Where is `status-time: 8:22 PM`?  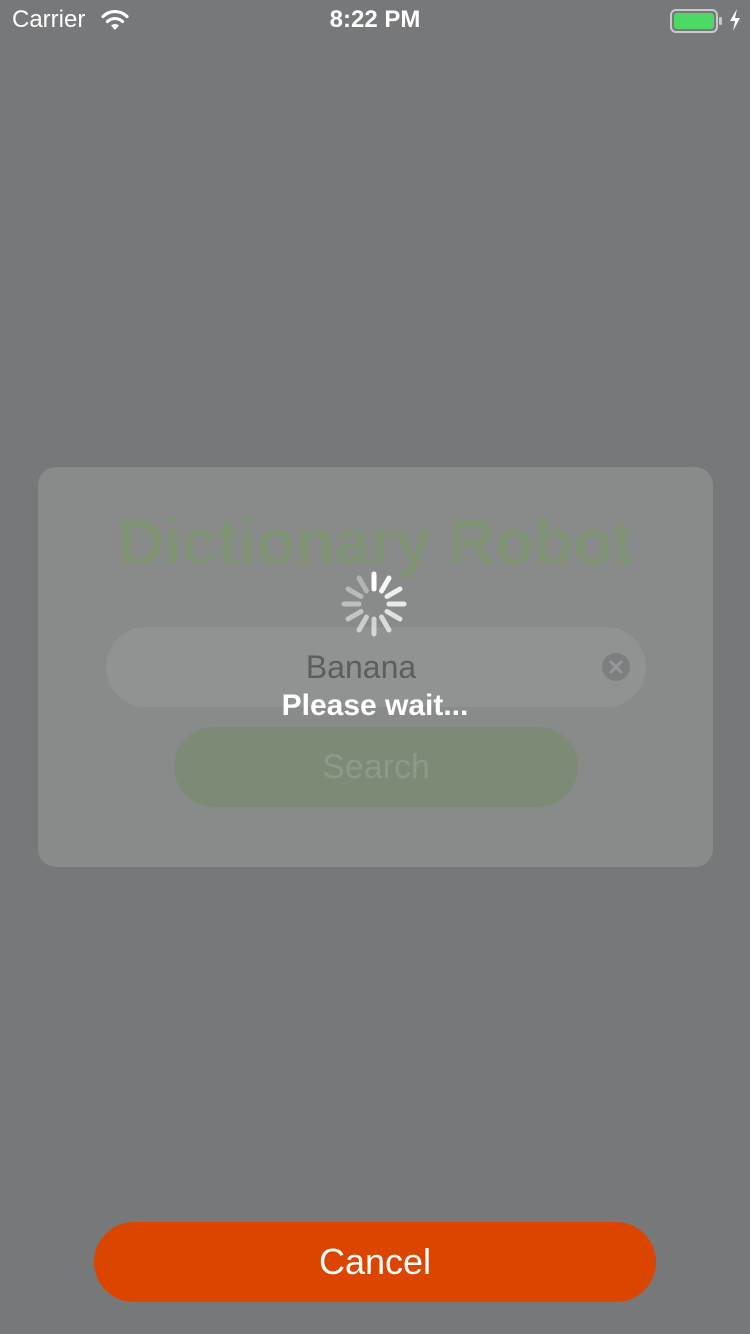 status-time: 8:22 PM is located at coordinates (375, 19).